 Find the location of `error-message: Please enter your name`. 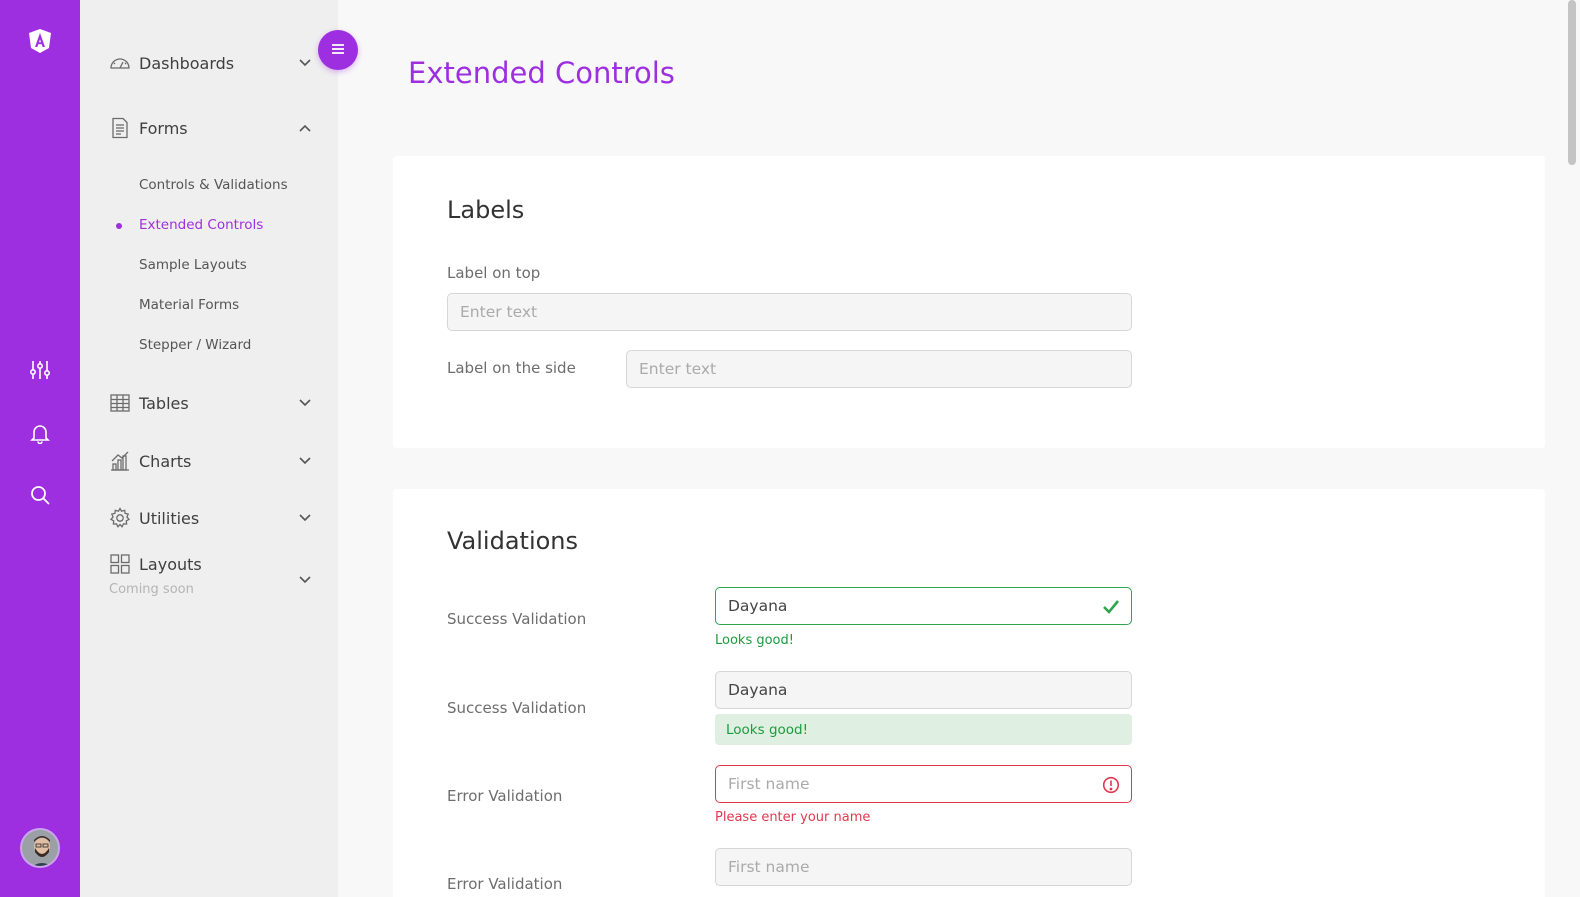

error-message: Please enter your name is located at coordinates (793, 817).